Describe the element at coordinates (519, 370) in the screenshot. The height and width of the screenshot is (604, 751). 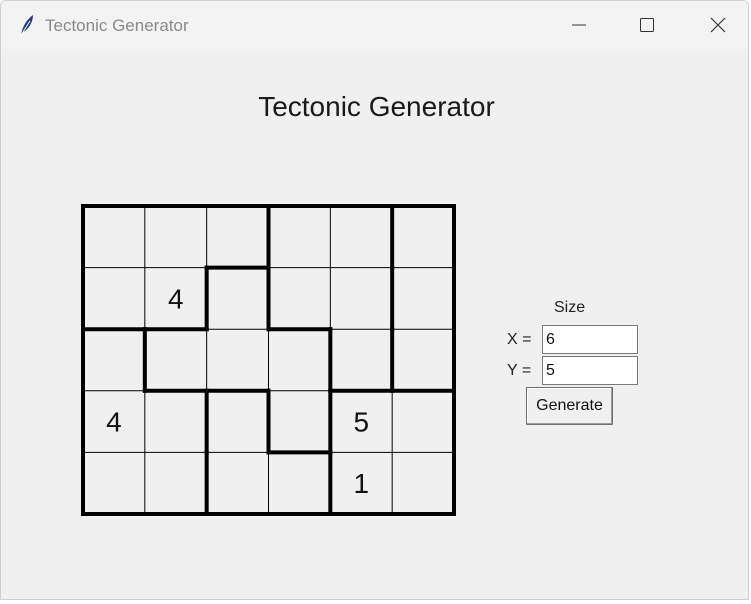
I see `y-label: Y =` at that location.